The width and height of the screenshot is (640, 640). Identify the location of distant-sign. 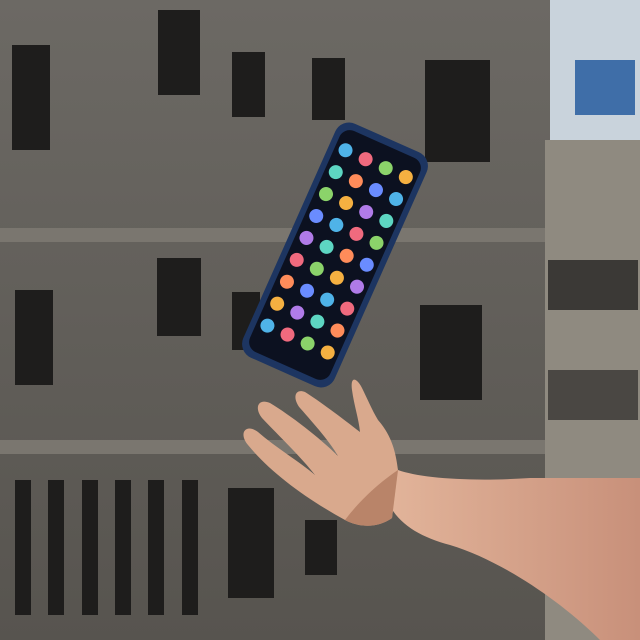
(605, 87).